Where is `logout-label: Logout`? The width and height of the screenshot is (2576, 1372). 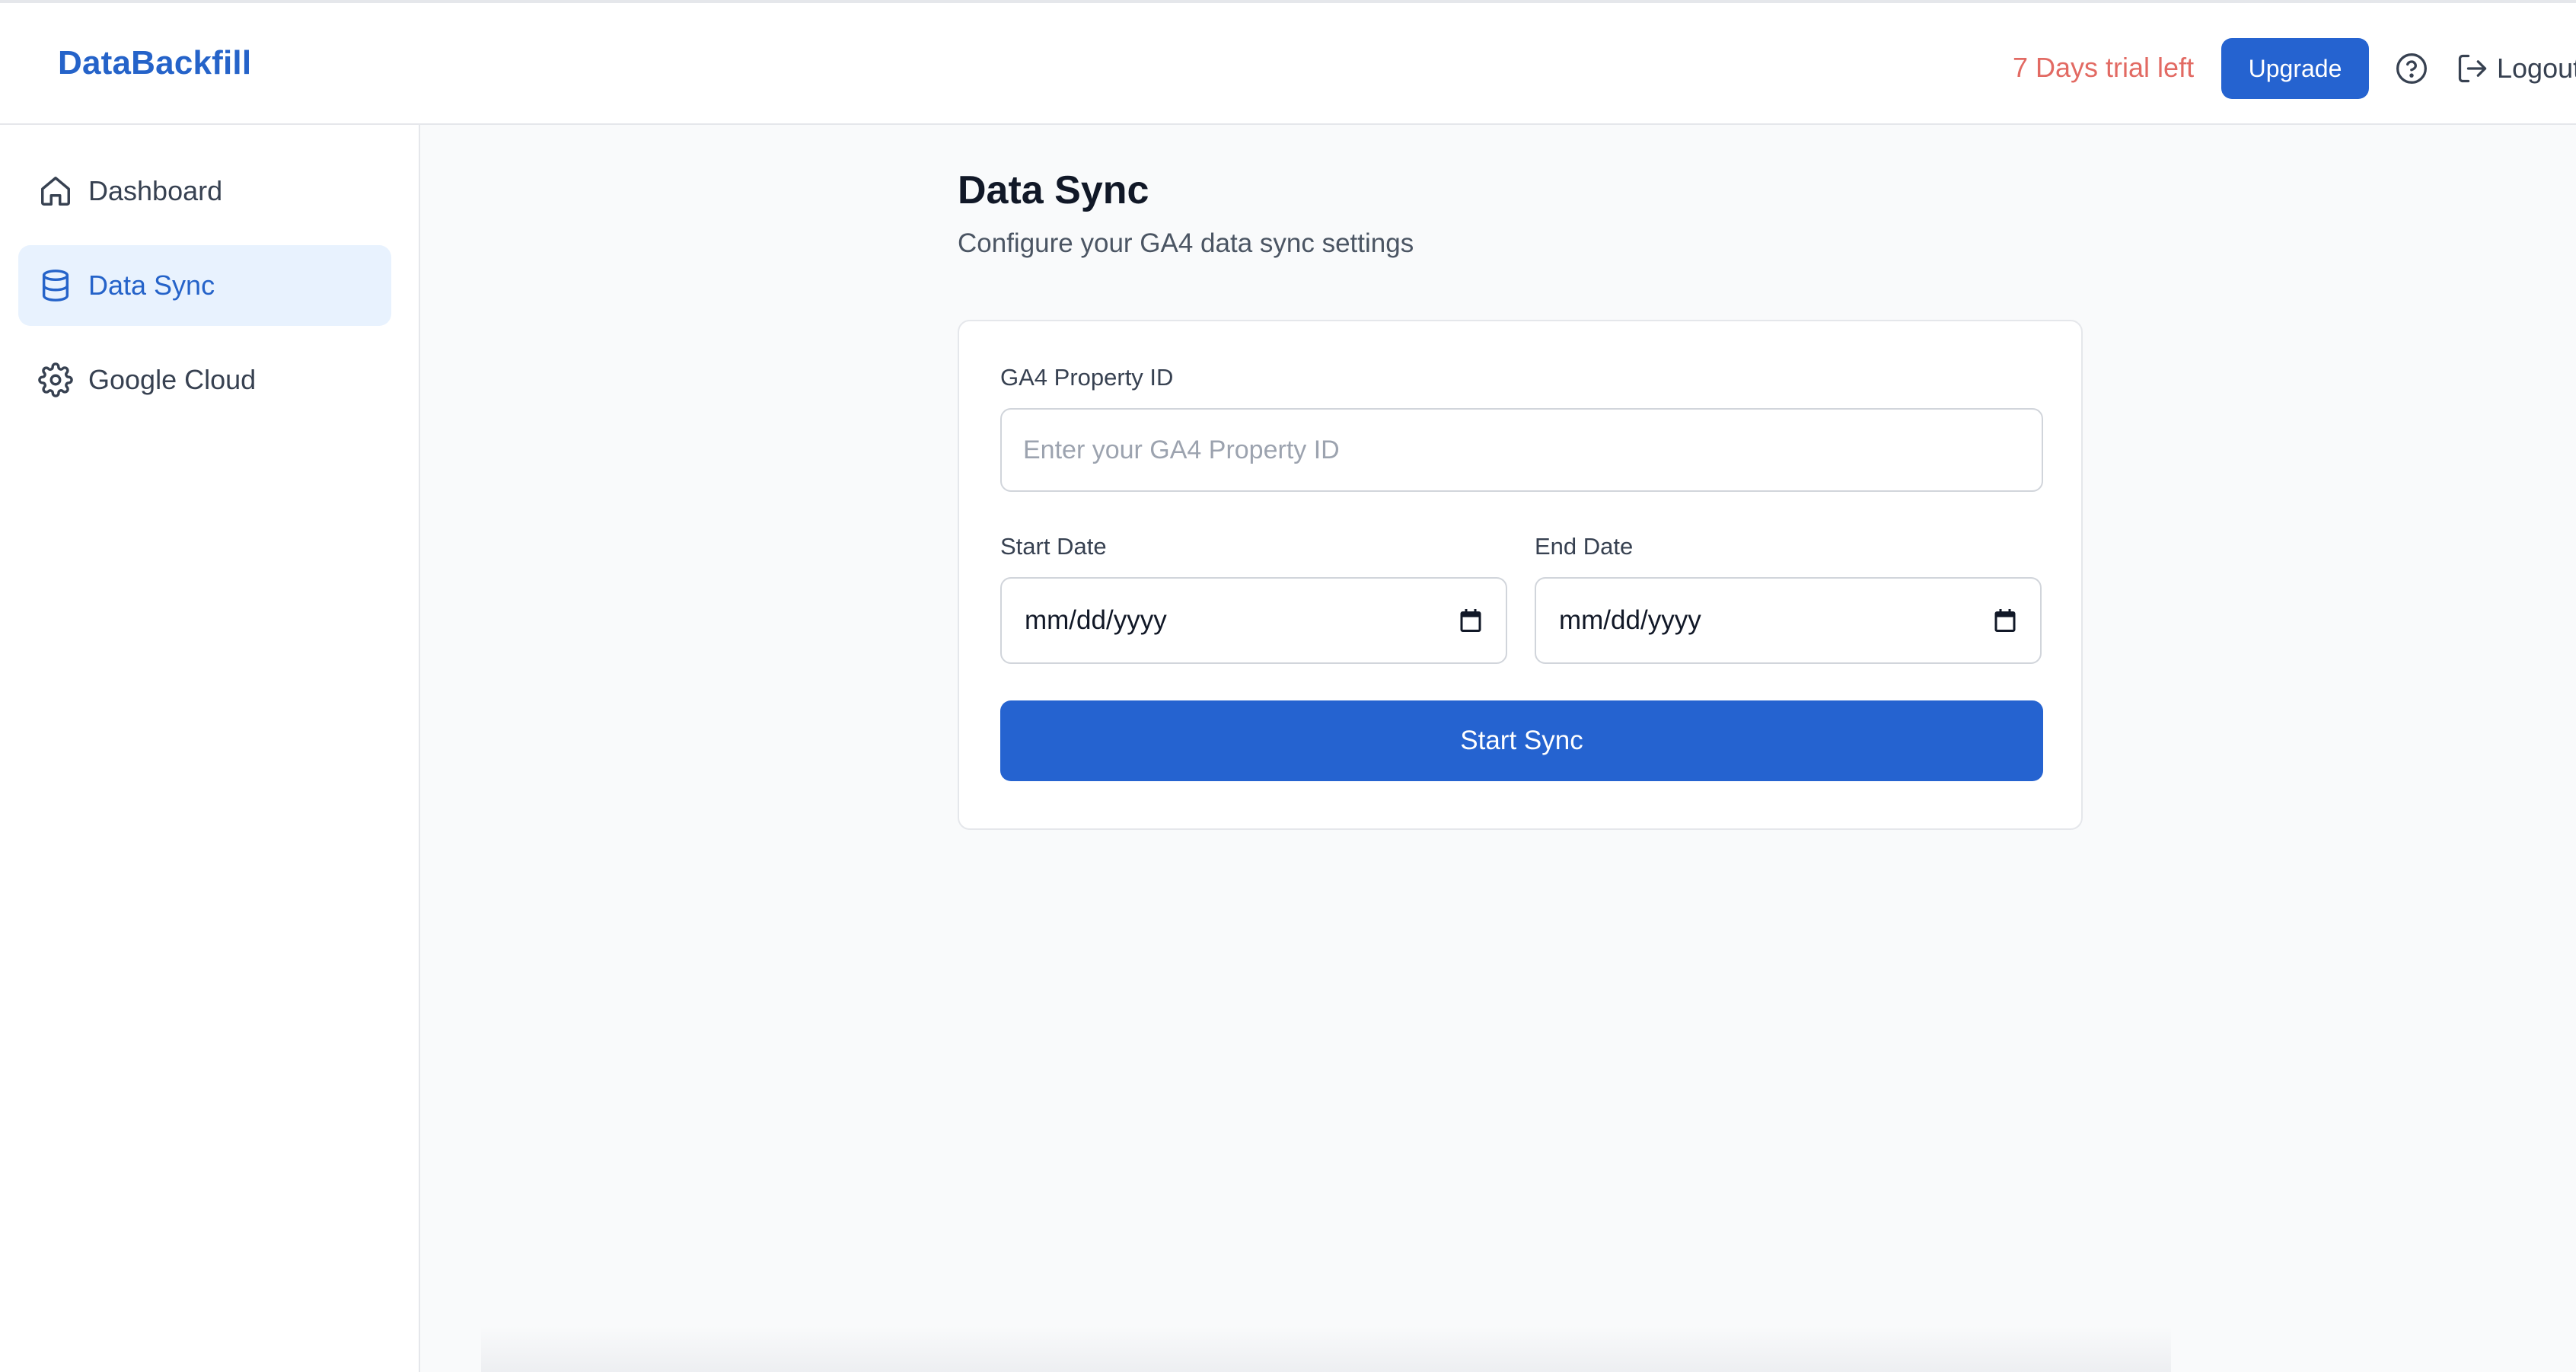
logout-label: Logout is located at coordinates (2537, 68).